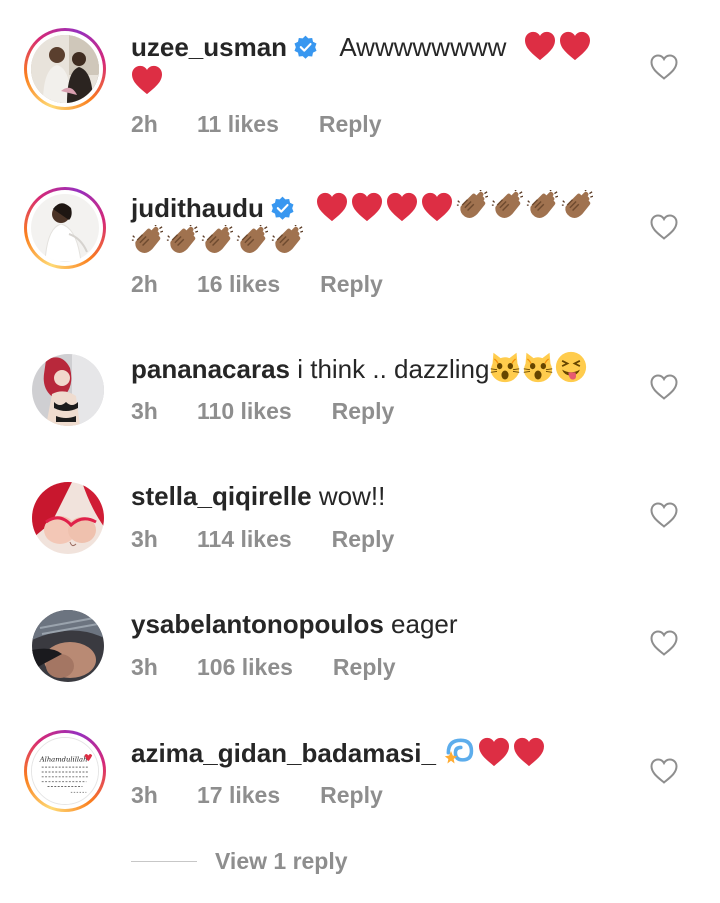 This screenshot has width=720, height=903. I want to click on avatar-lettering: Alhamdulillah, so click(63, 759).